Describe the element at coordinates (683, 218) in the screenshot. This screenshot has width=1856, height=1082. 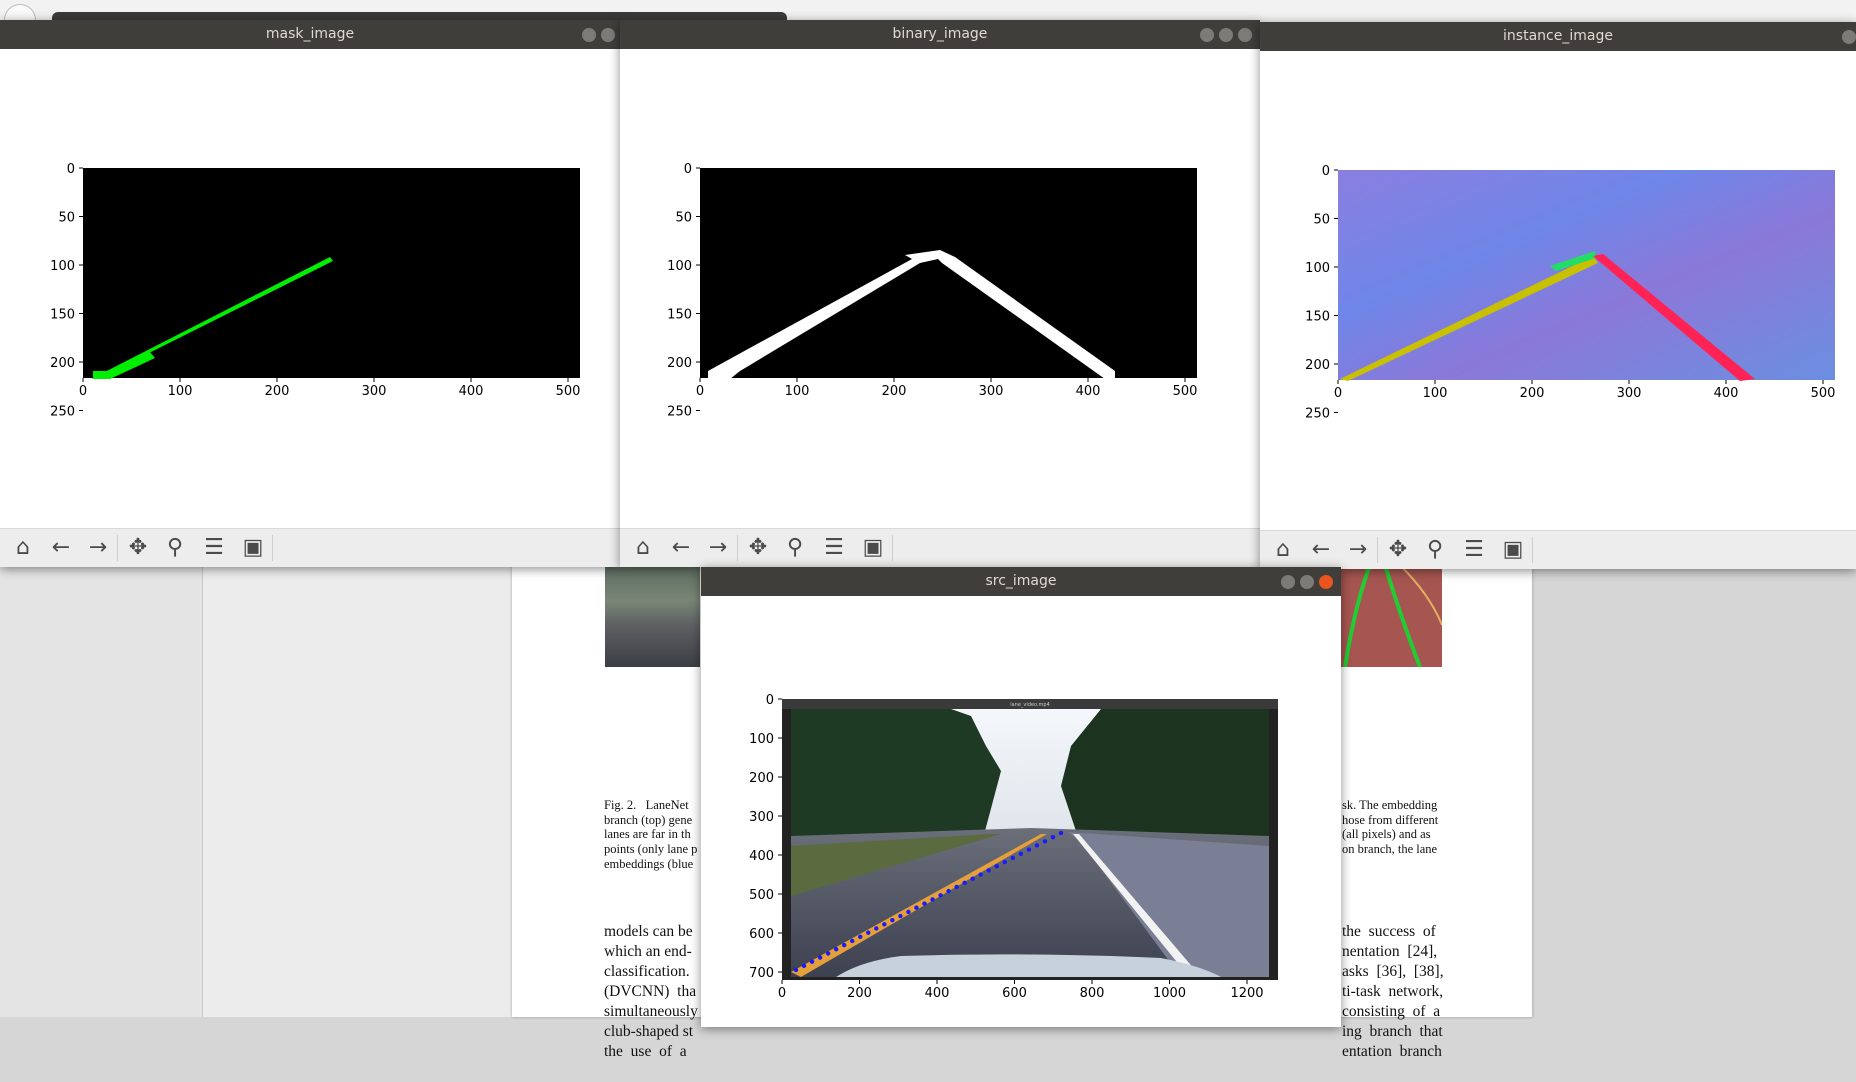
I see `y-axis-tick-label: 50` at that location.